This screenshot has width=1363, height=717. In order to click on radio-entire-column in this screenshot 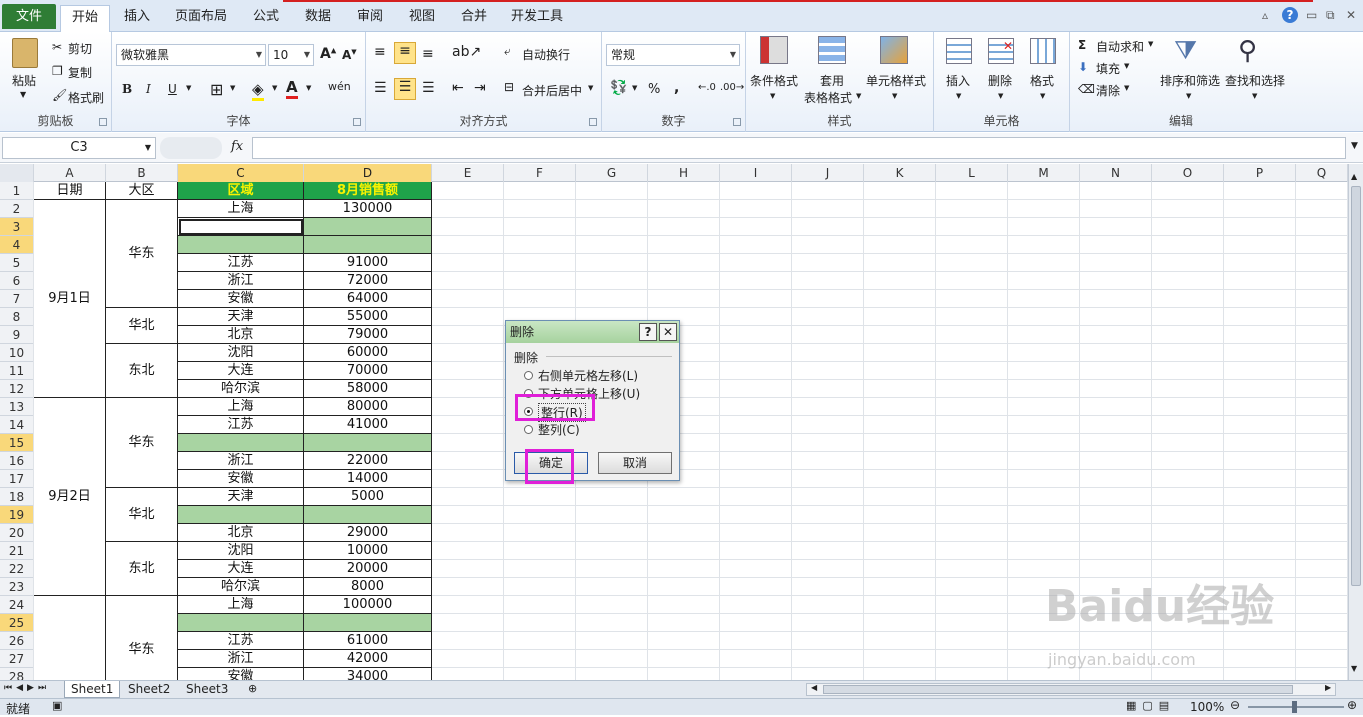, I will do `click(528, 429)`.